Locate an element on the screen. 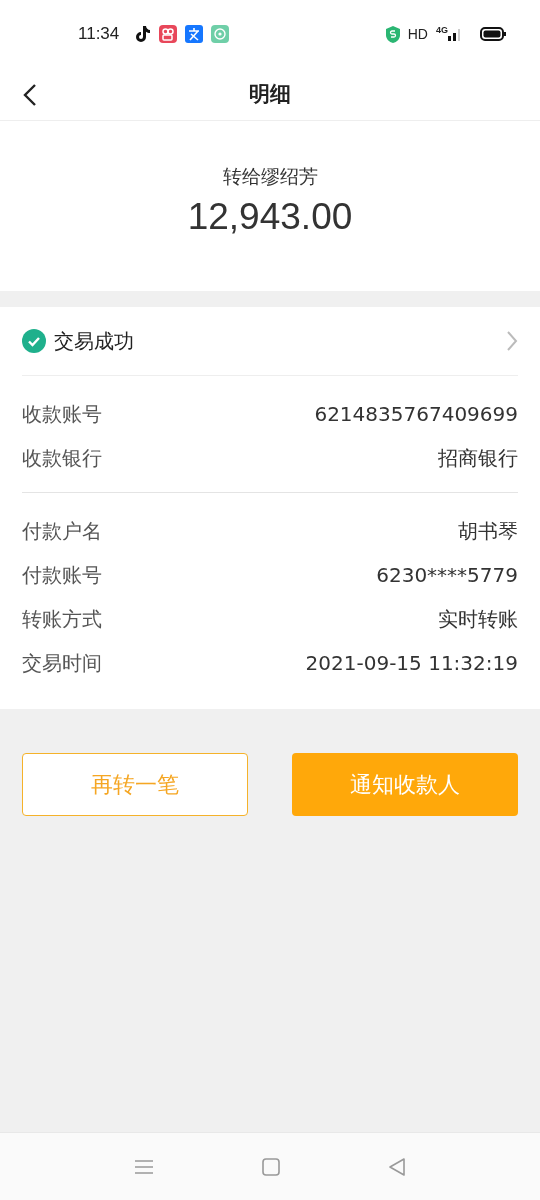 The image size is (540, 1200). status-time: 11:34 is located at coordinates (99, 34).